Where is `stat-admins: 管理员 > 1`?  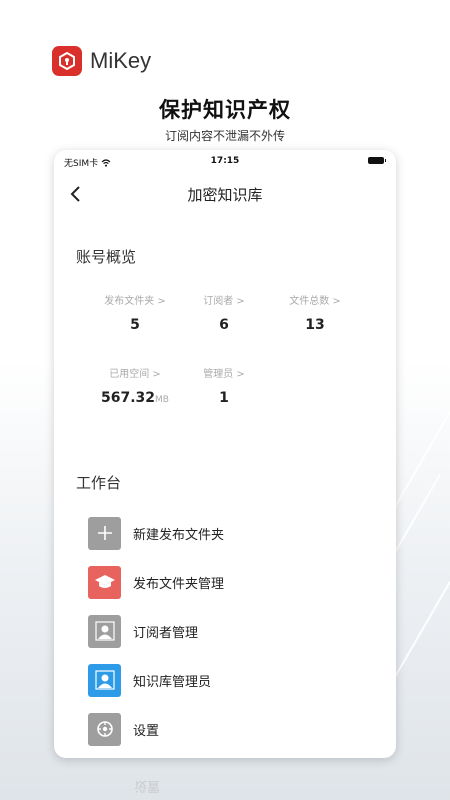
stat-admins: 管理员 > 1 is located at coordinates (224, 385).